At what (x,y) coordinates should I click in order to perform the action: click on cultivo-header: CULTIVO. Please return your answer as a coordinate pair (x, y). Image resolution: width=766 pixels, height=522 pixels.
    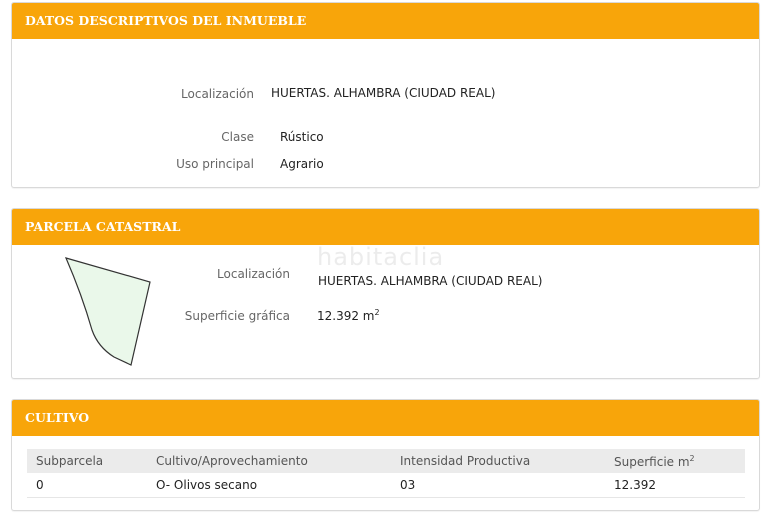
    Looking at the image, I should click on (385, 418).